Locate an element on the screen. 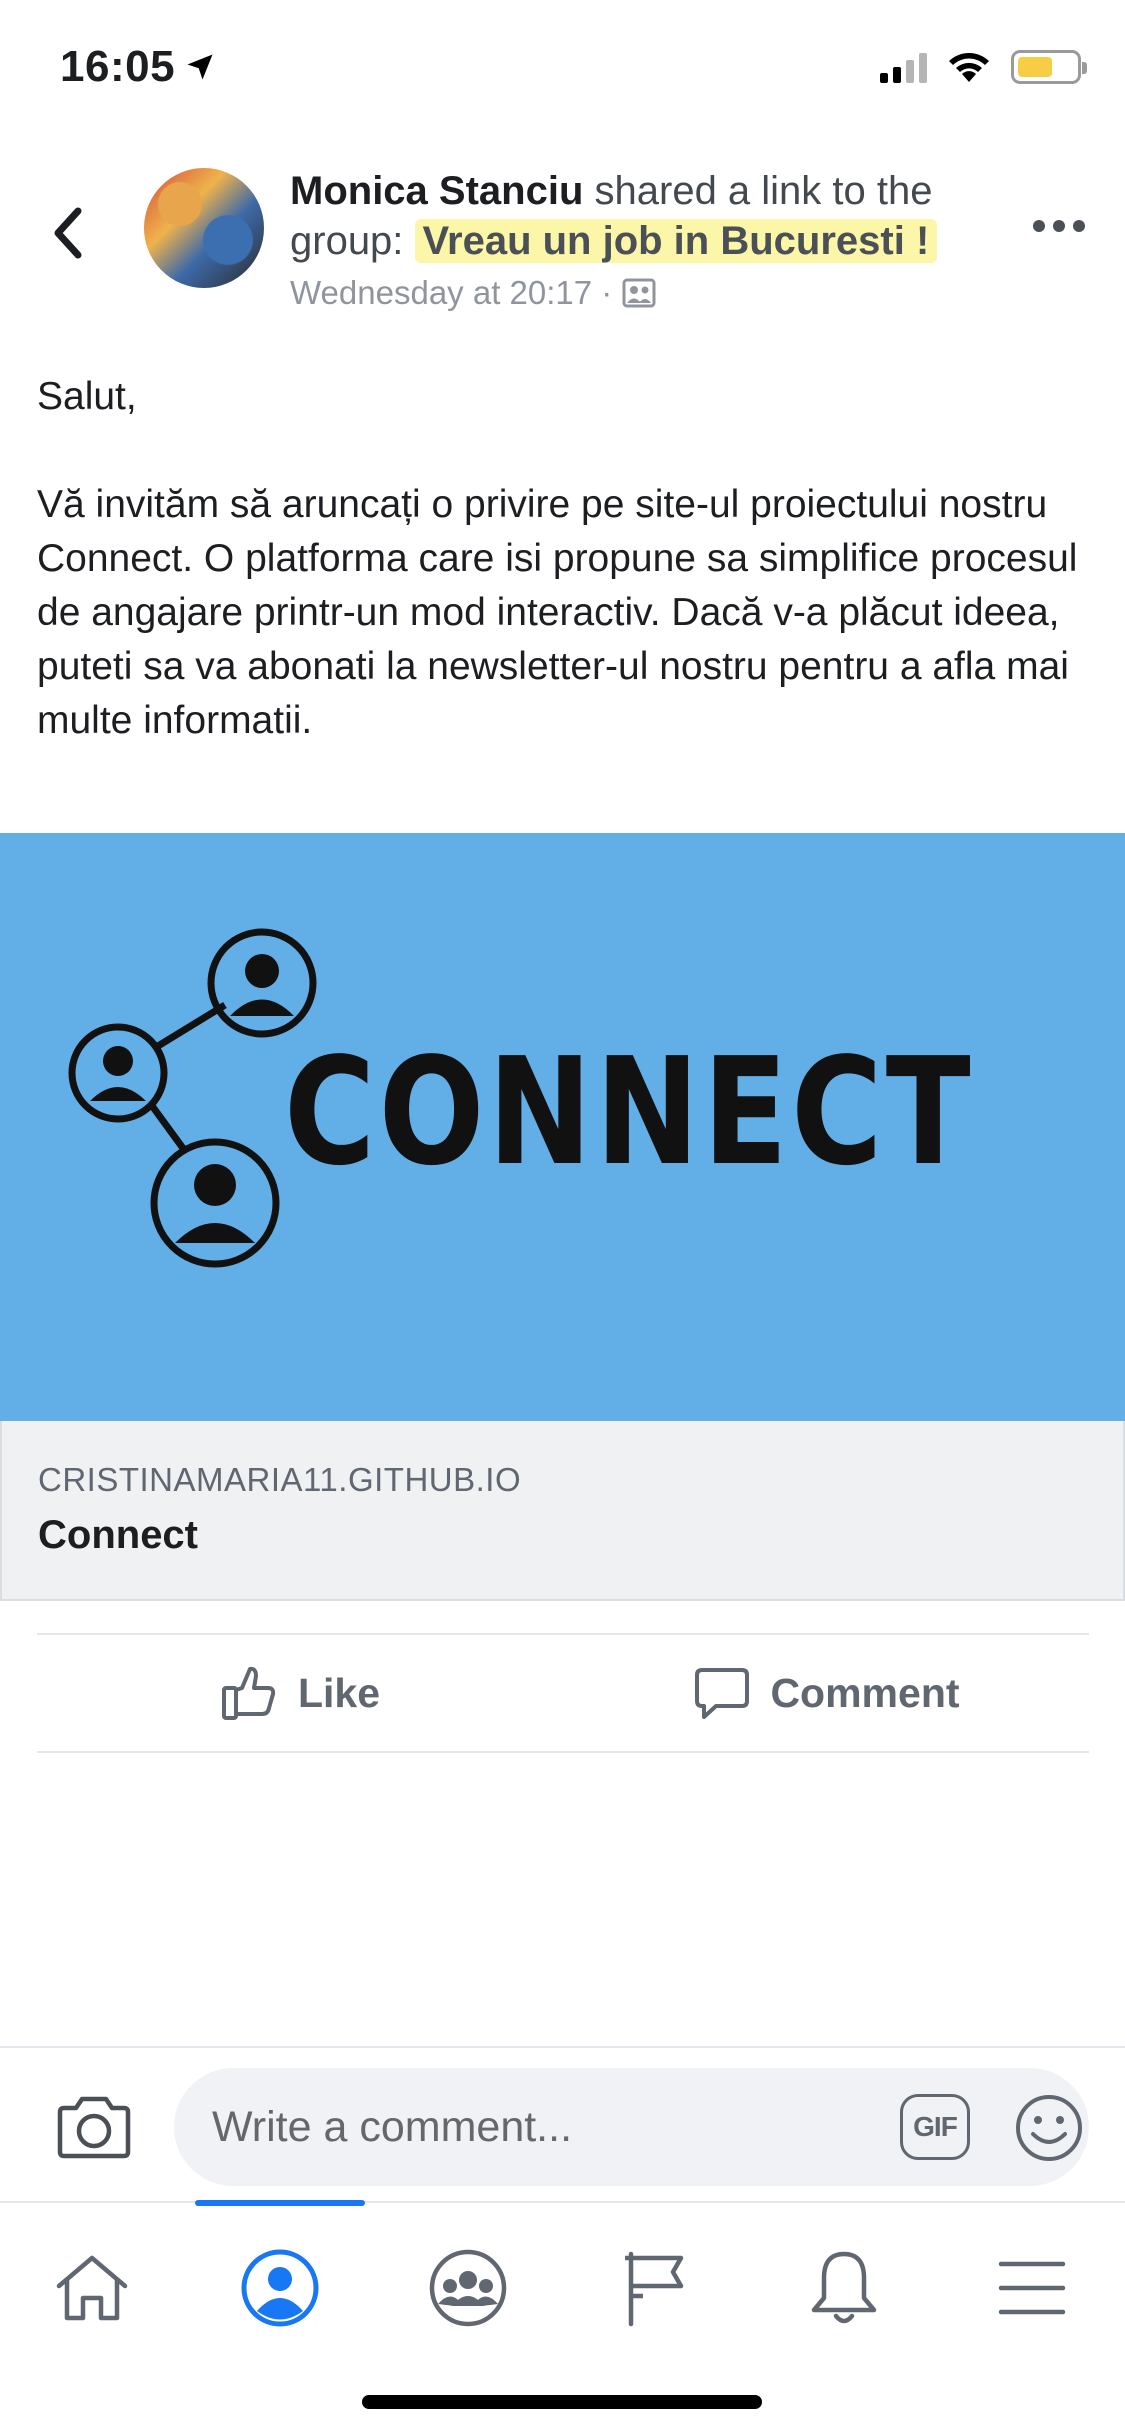  nav-menu is located at coordinates (1032, 2288).